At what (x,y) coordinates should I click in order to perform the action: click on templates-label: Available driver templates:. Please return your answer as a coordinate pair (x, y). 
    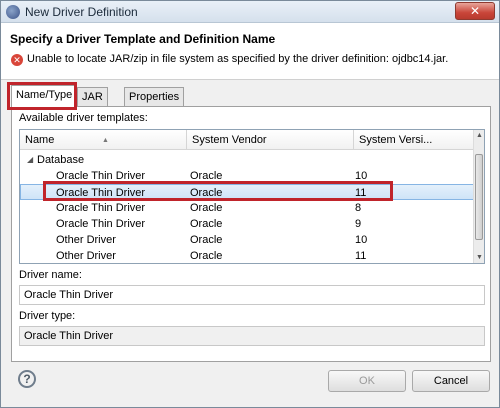
    Looking at the image, I should click on (83, 118).